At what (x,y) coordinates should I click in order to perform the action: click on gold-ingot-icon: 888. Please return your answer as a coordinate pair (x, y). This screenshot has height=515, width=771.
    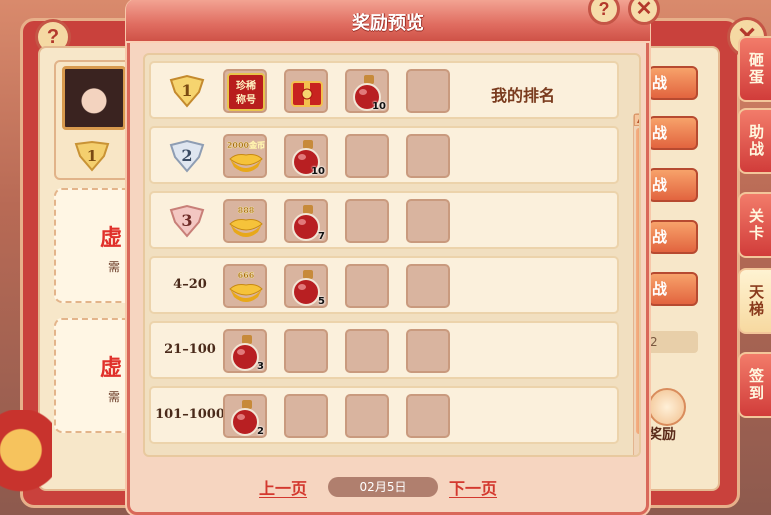
    Looking at the image, I should click on (246, 221).